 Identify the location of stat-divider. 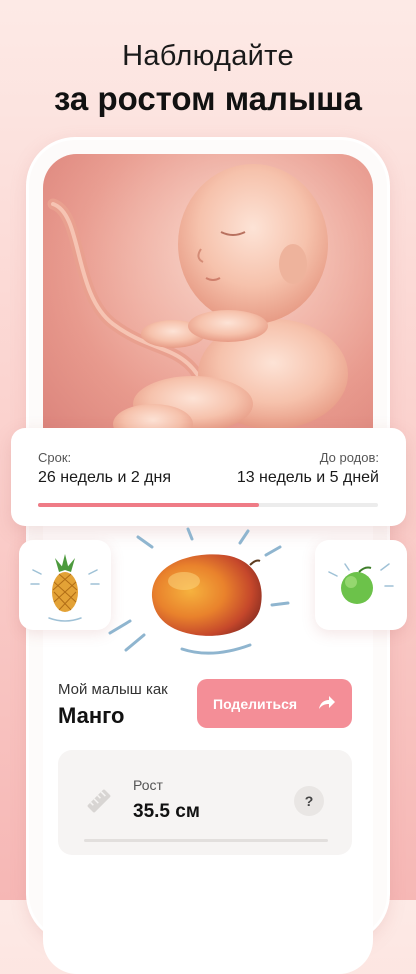
(206, 840).